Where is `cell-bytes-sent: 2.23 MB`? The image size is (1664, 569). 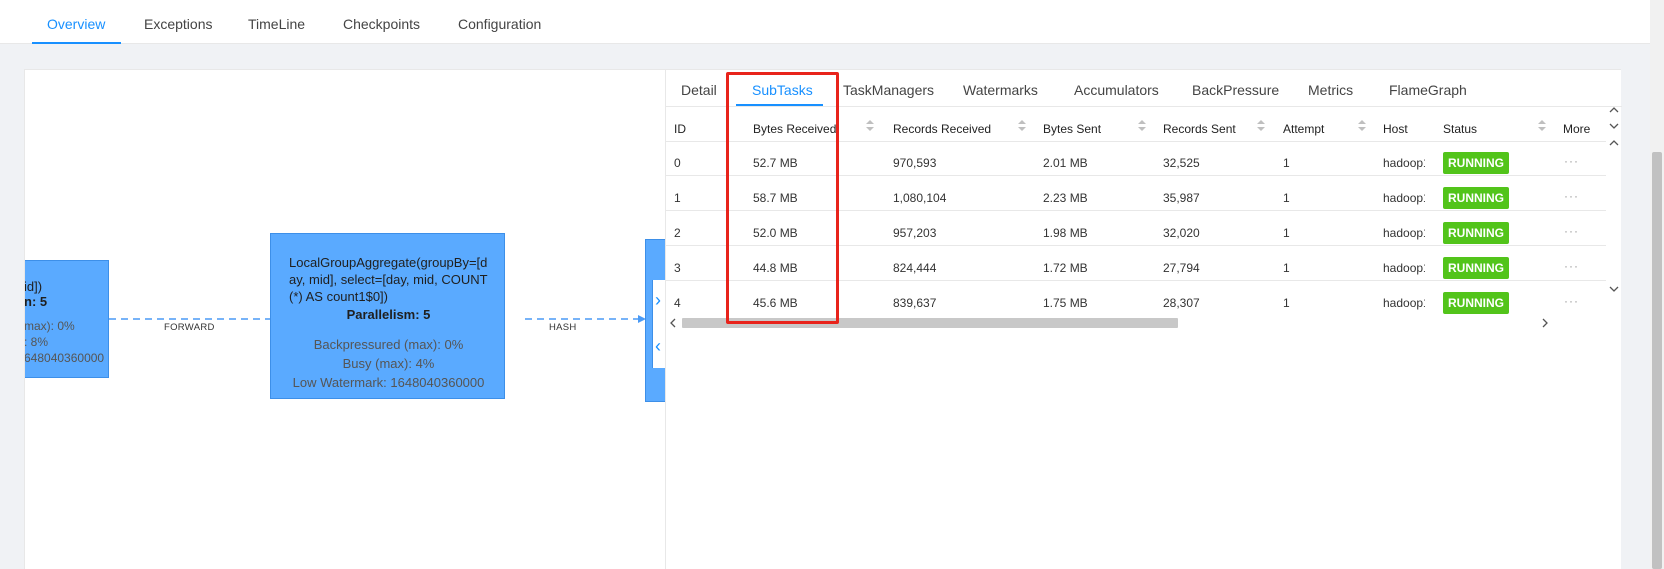
cell-bytes-sent: 2.23 MB is located at coordinates (1065, 198).